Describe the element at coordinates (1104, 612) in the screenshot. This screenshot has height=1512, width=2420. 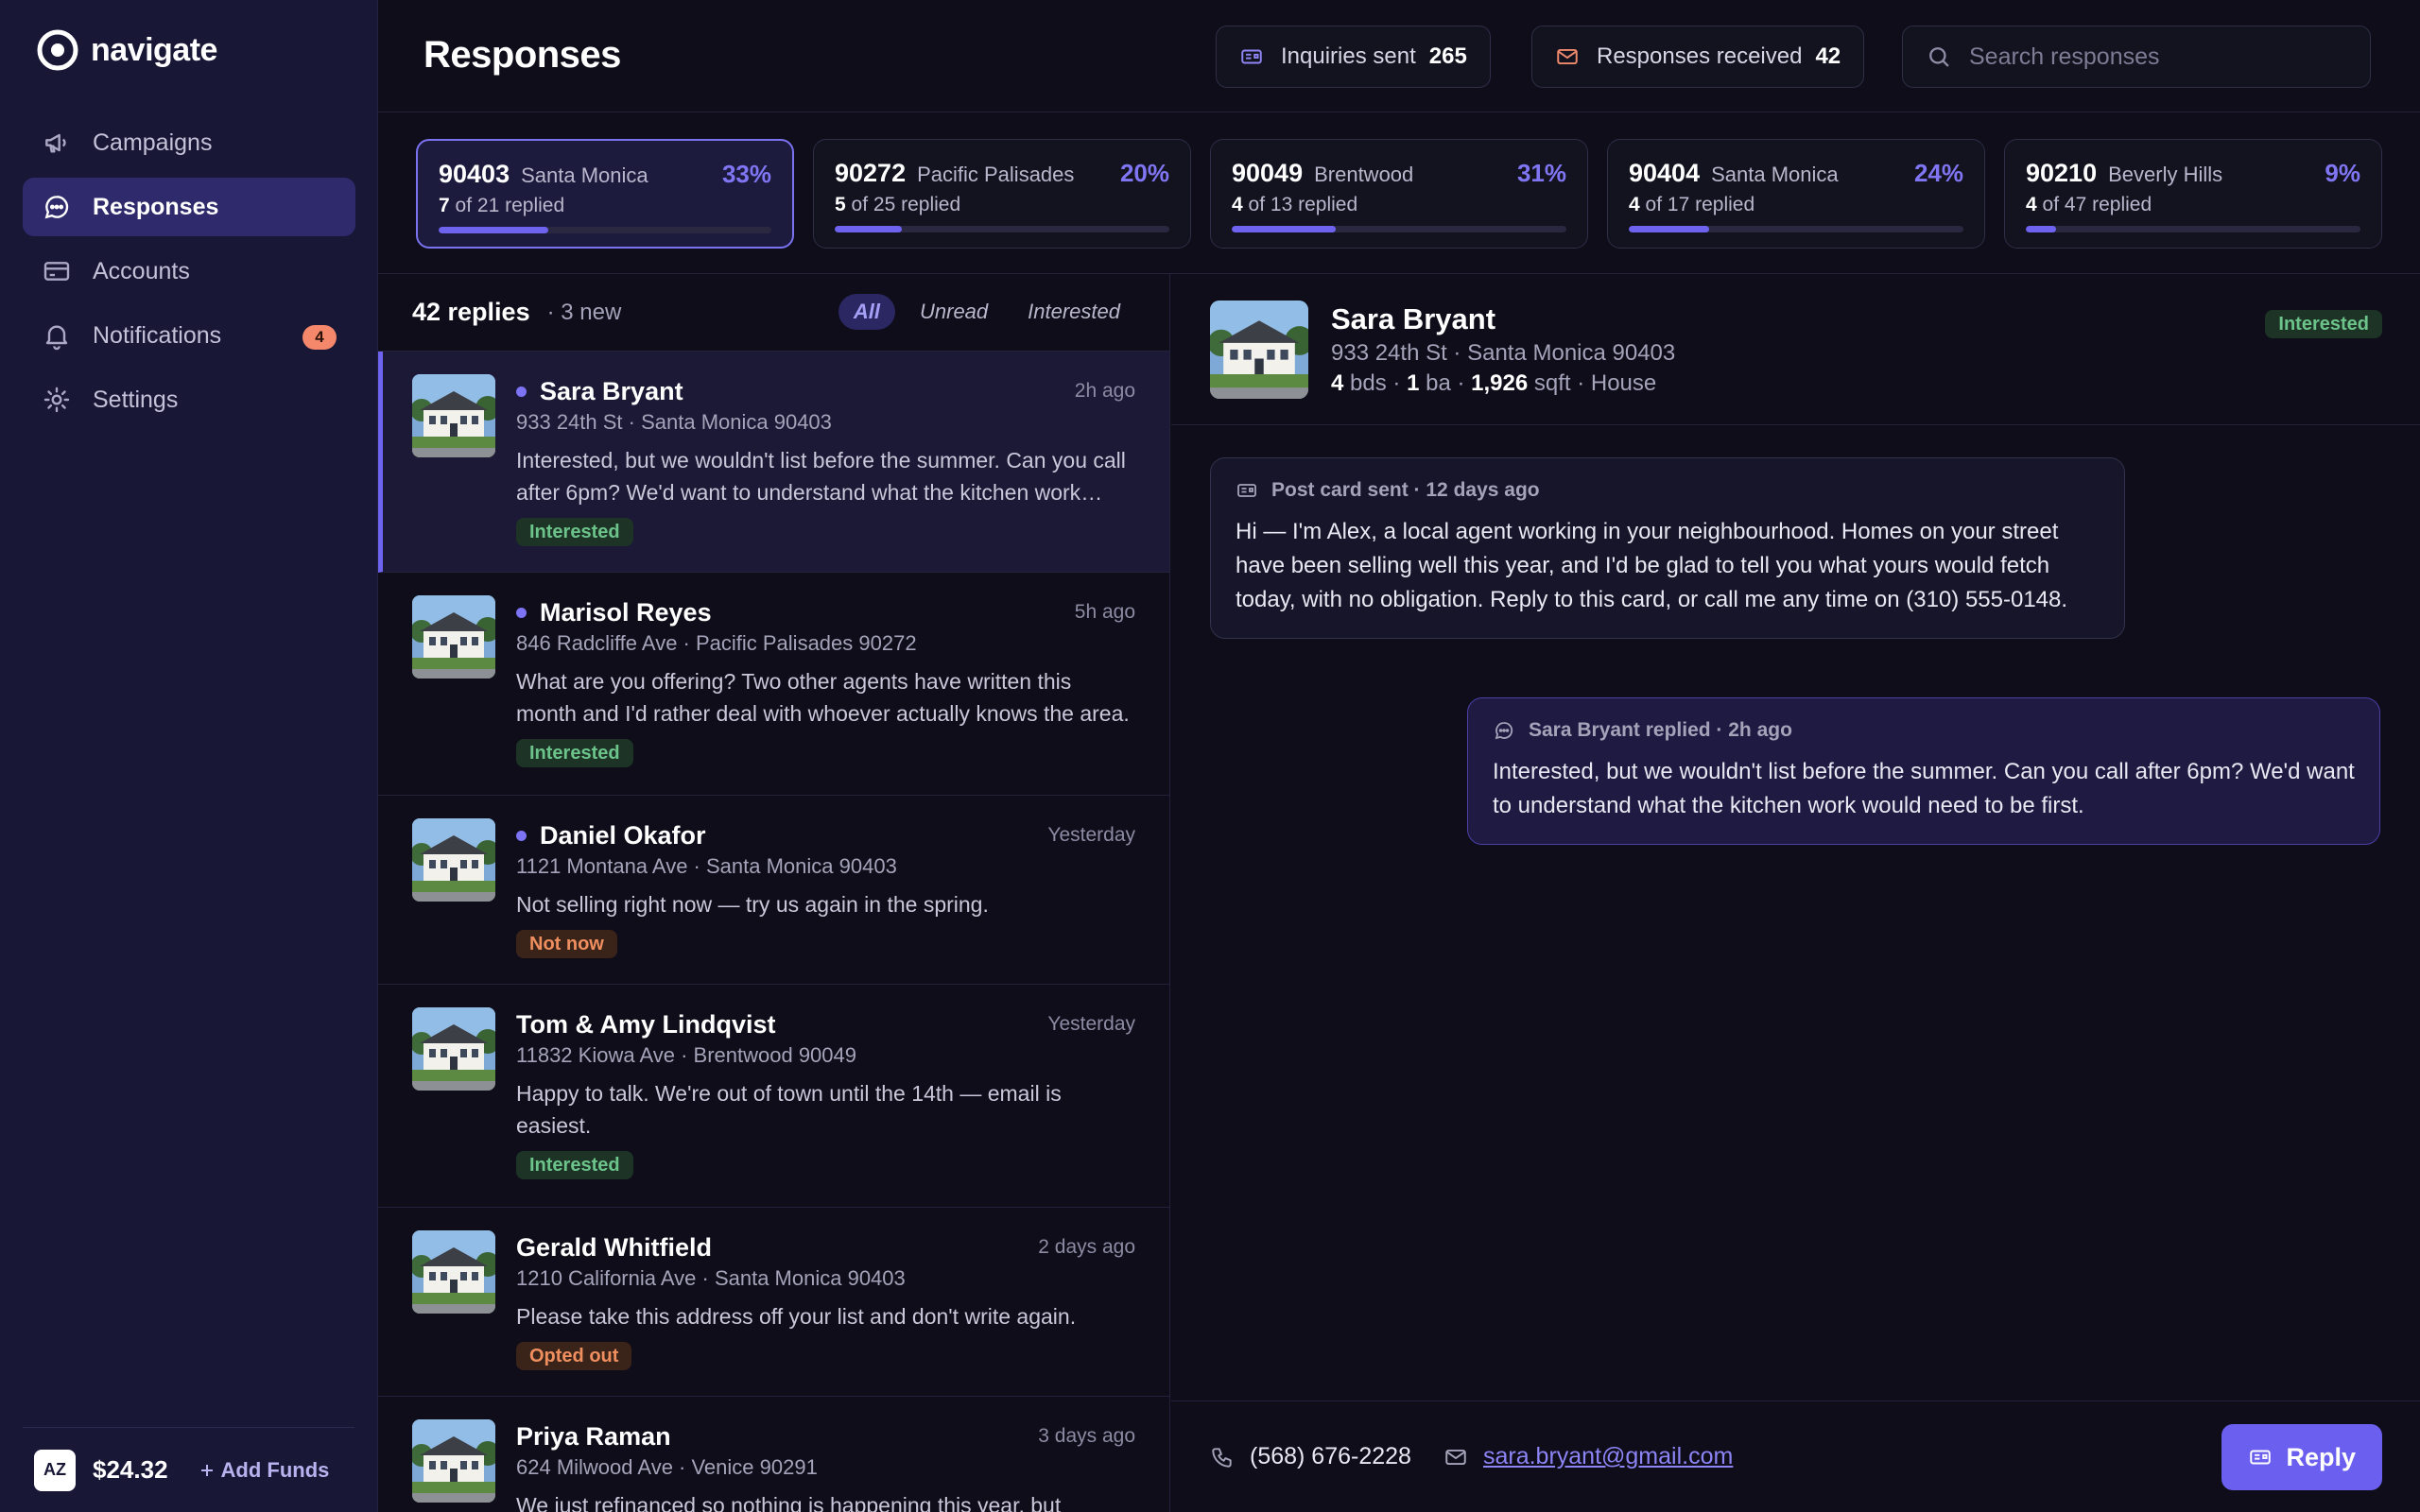
I see `timestamp: 5h ago` at that location.